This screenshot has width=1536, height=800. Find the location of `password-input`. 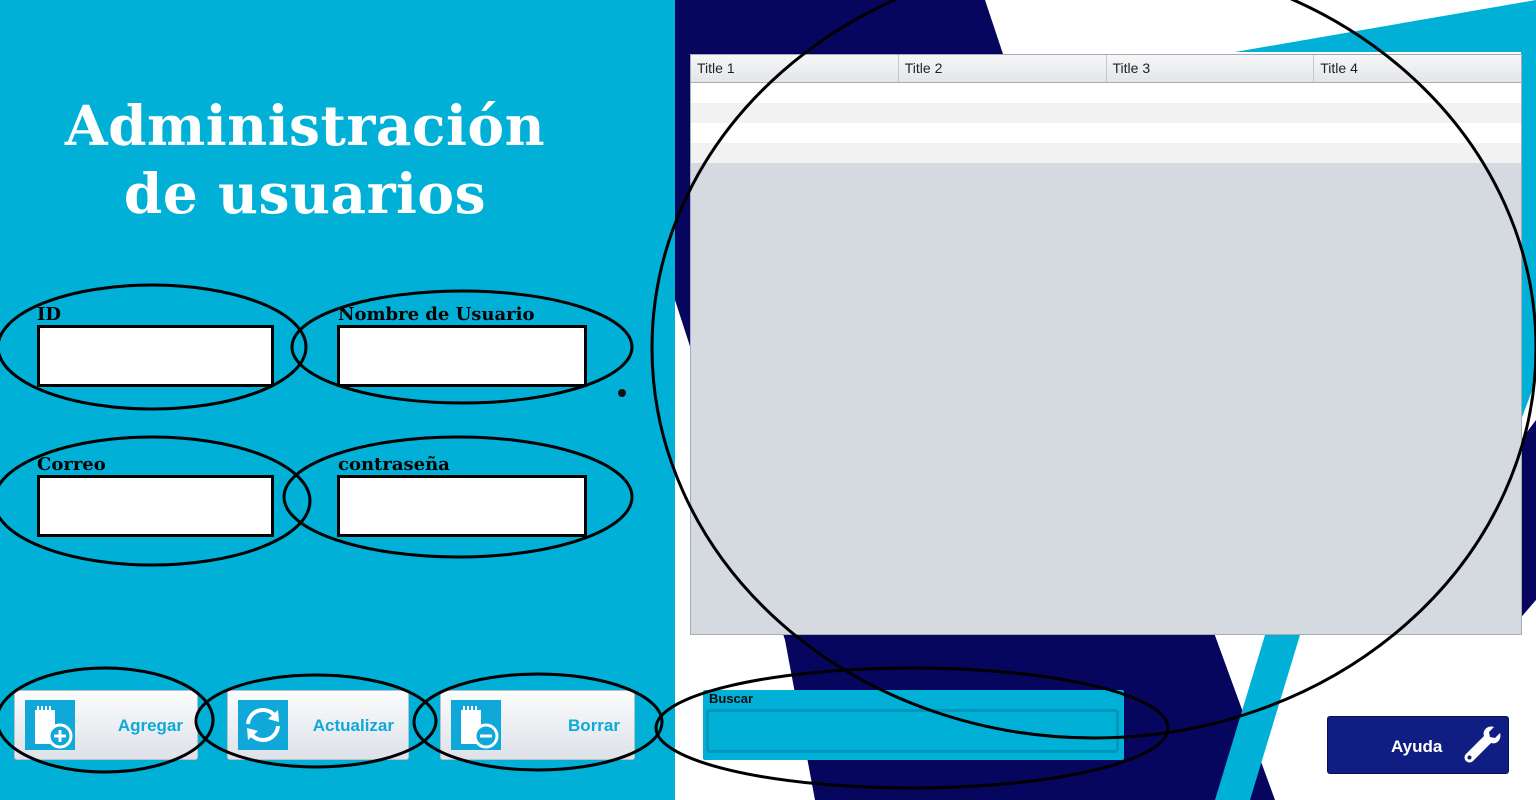

password-input is located at coordinates (462, 506).